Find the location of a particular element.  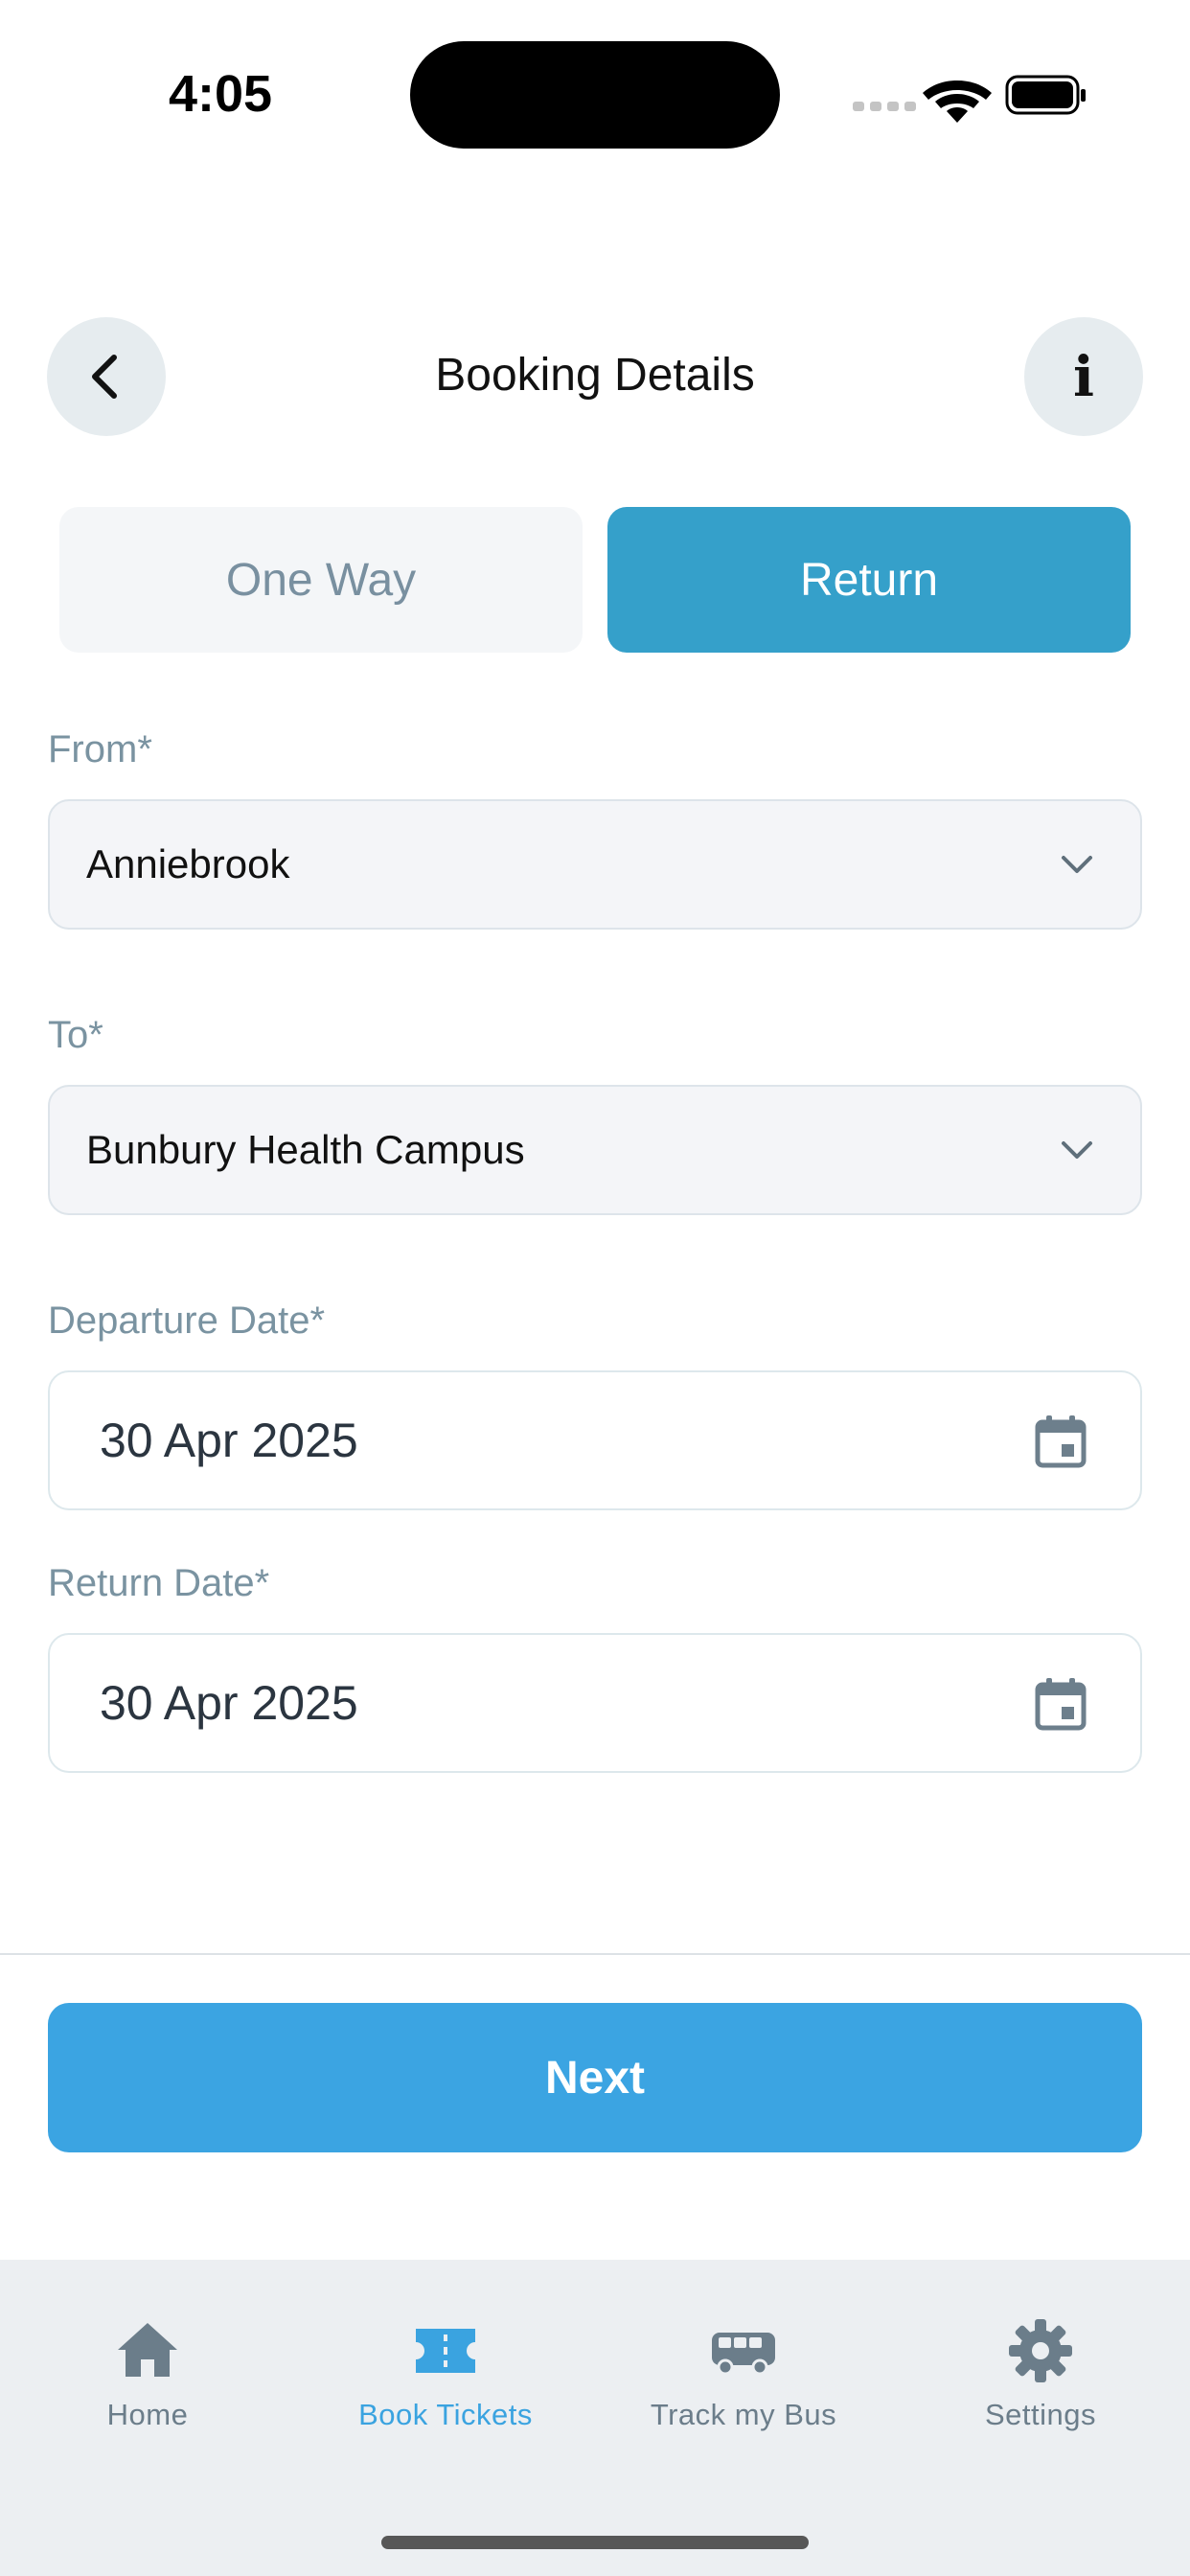

tab-track-my-bus: Track my Bus is located at coordinates (744, 2379).